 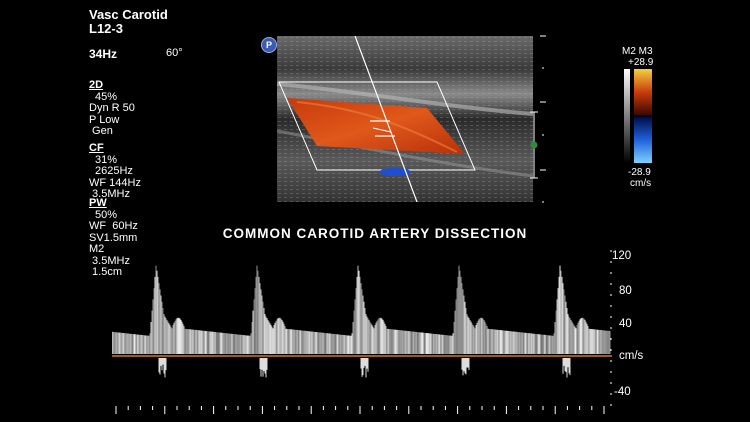 I want to click on params-cf: CF 31% 2625Hz WF 144Hz 3.5MHz, so click(x=115, y=171).